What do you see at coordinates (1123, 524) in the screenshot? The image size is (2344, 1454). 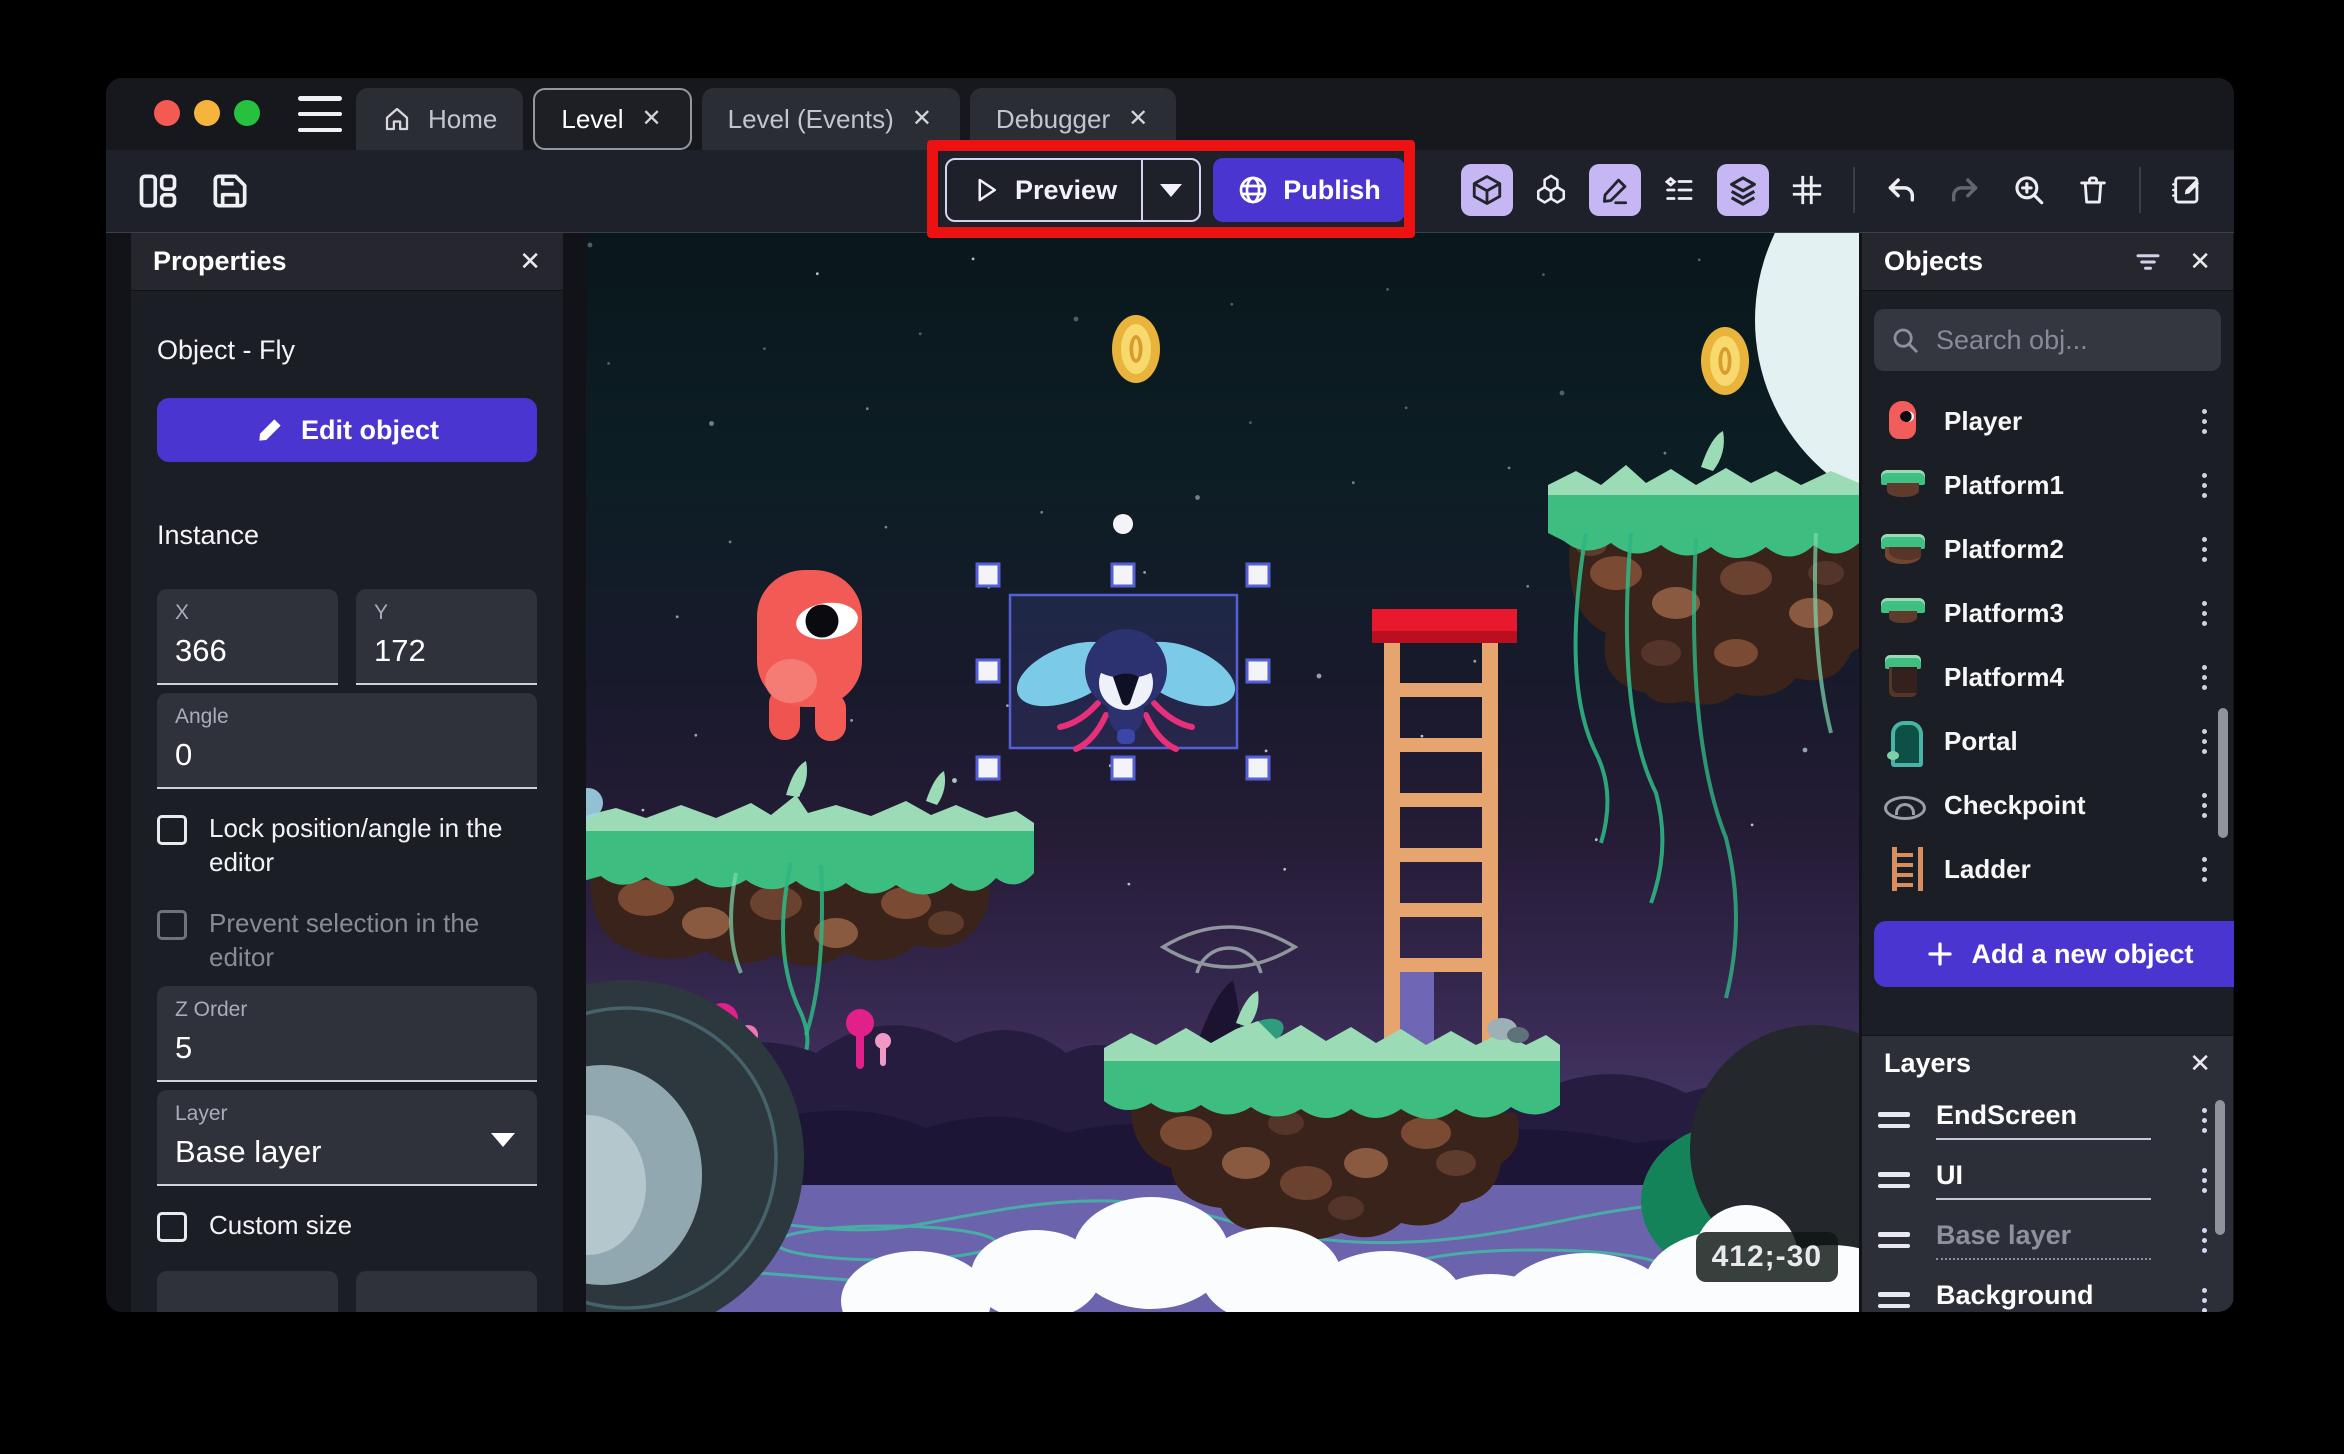 I see `rotation-handle` at bounding box center [1123, 524].